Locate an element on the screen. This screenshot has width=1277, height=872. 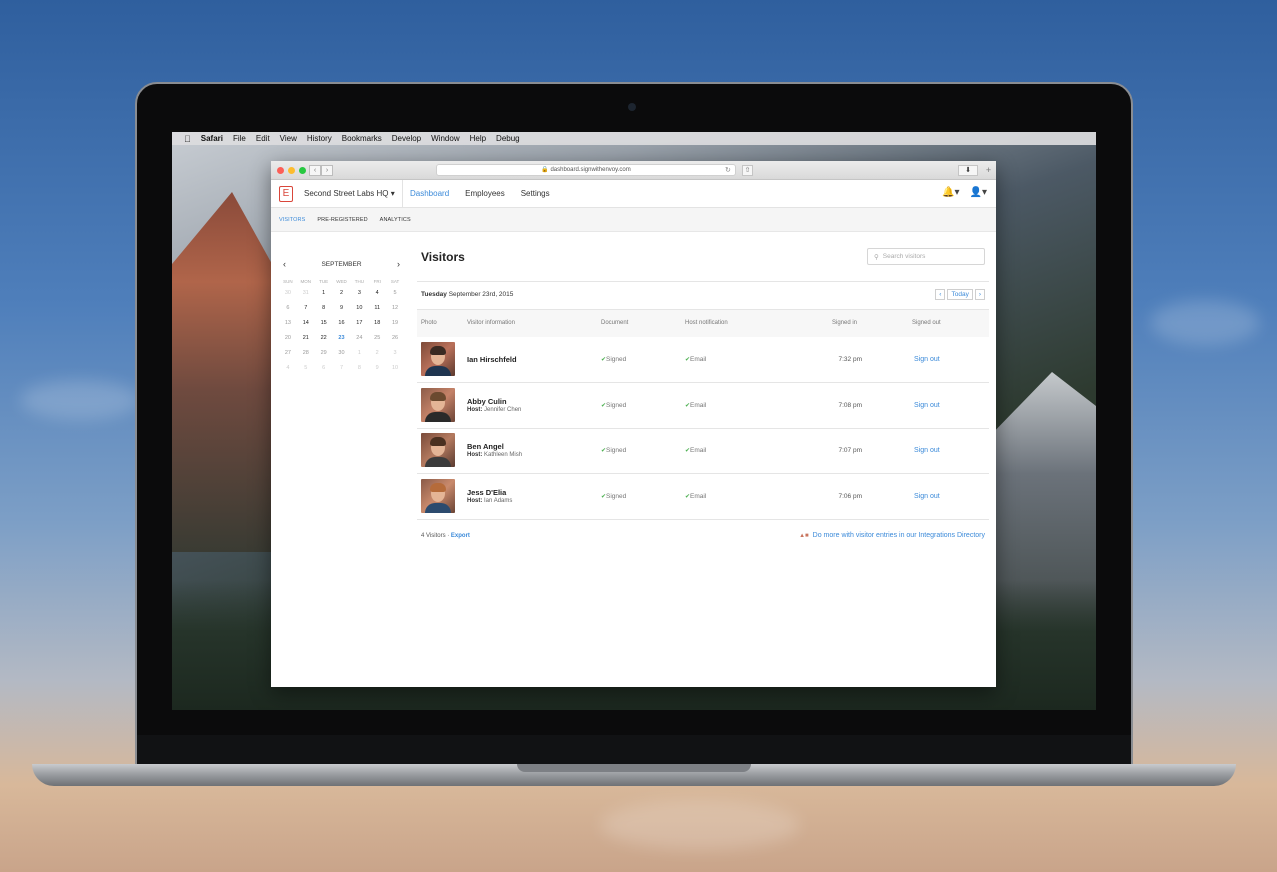
forward-icon: › is located at coordinates (327, 170).